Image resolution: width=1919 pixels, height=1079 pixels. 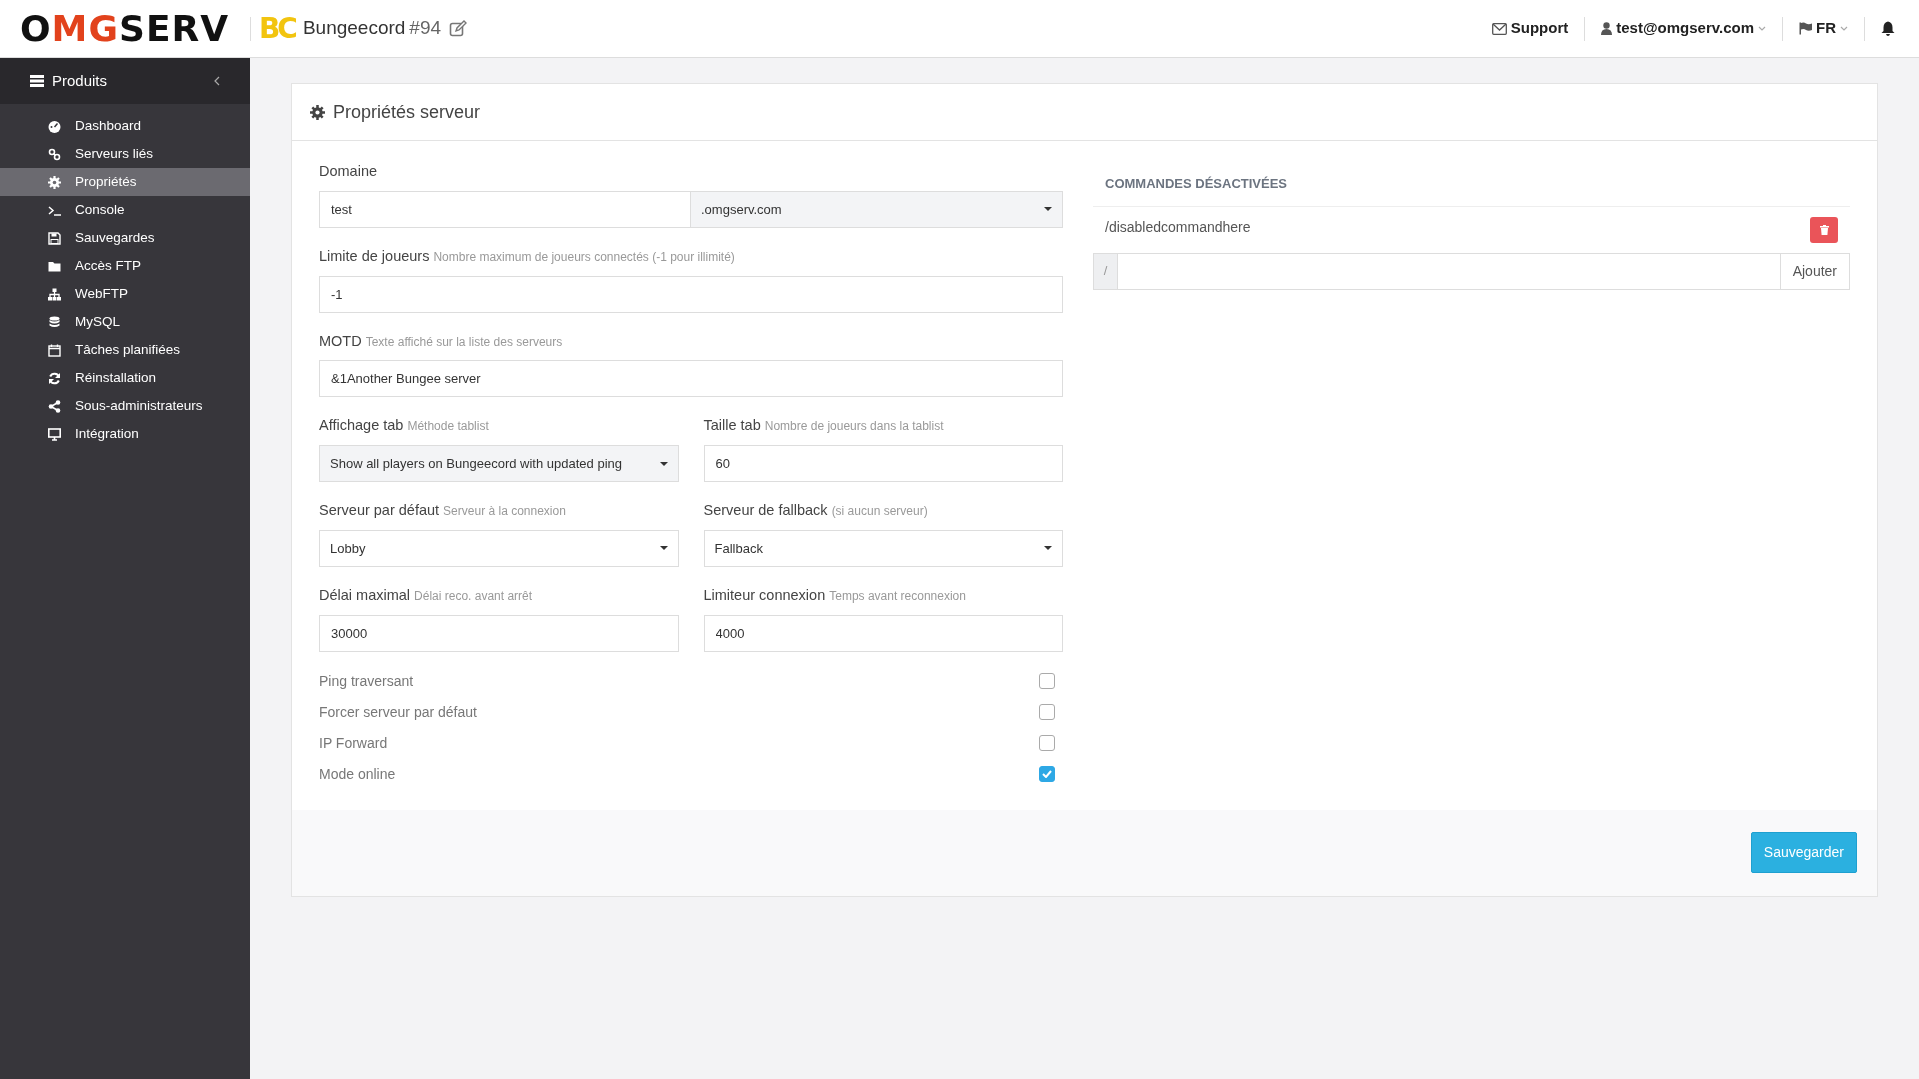 I want to click on link-icon, so click(x=54, y=154).